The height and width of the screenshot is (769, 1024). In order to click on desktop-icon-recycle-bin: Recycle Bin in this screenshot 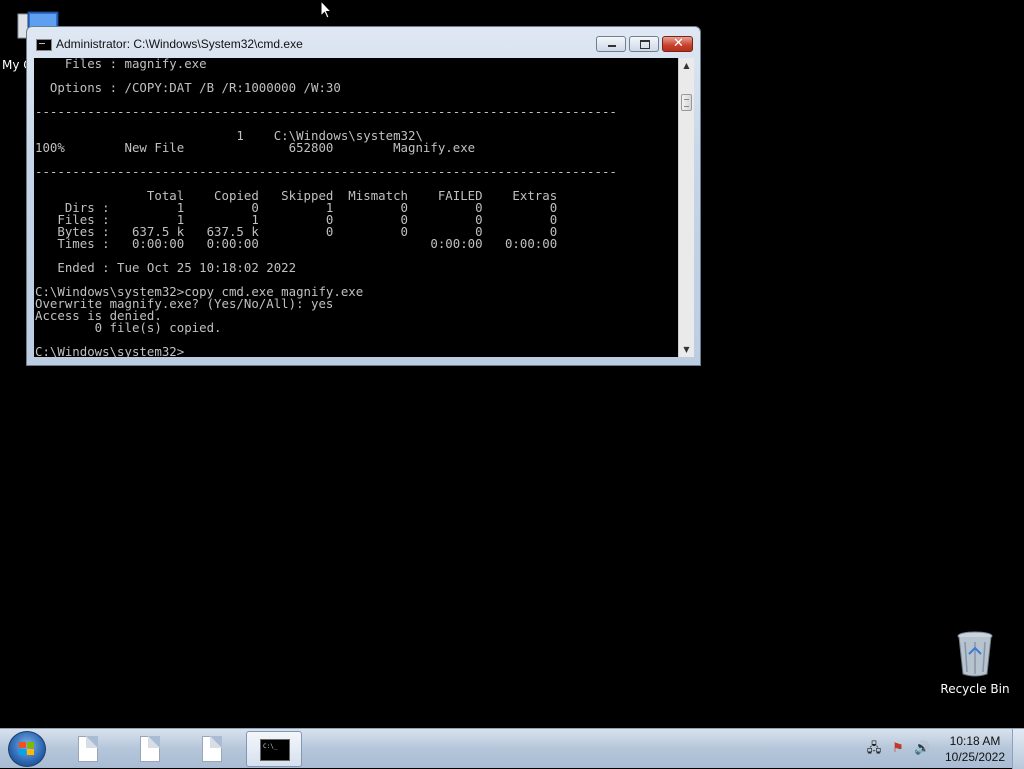, I will do `click(975, 664)`.